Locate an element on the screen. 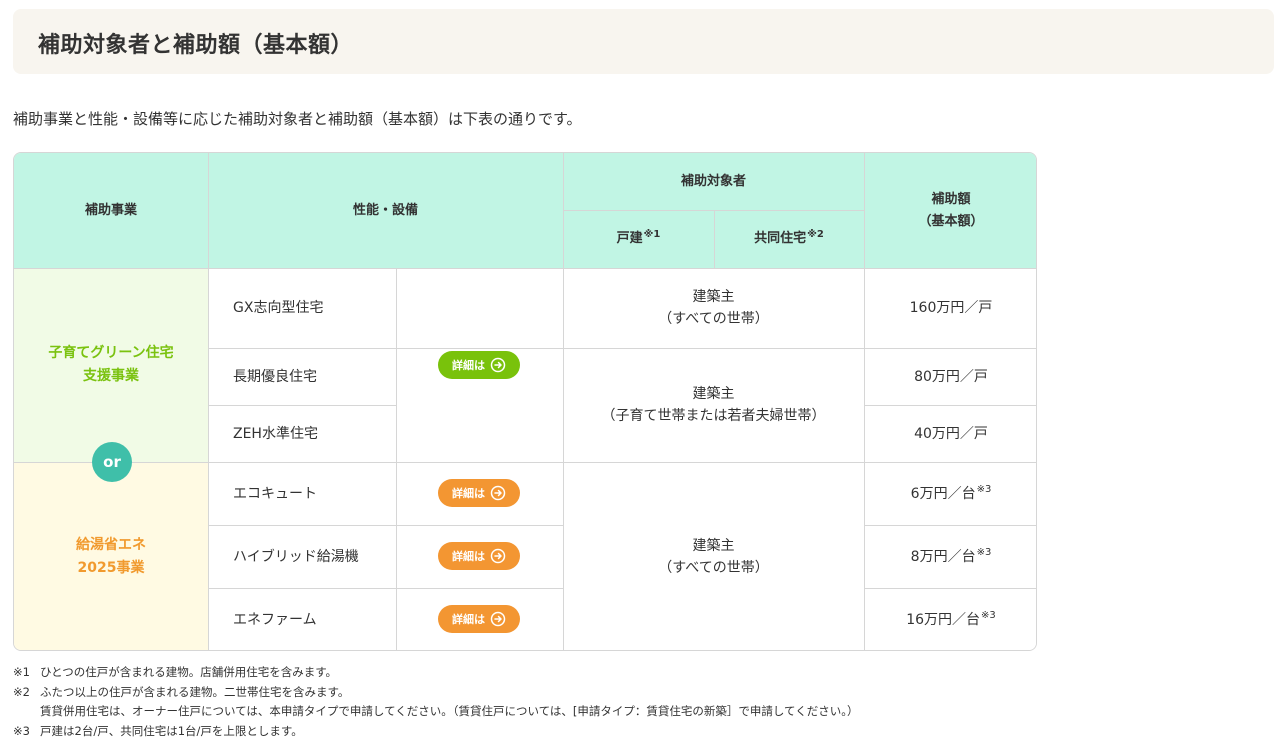 Image resolution: width=1284 pixels, height=749 pixels. header-program: 補助事業 is located at coordinates (111, 210).